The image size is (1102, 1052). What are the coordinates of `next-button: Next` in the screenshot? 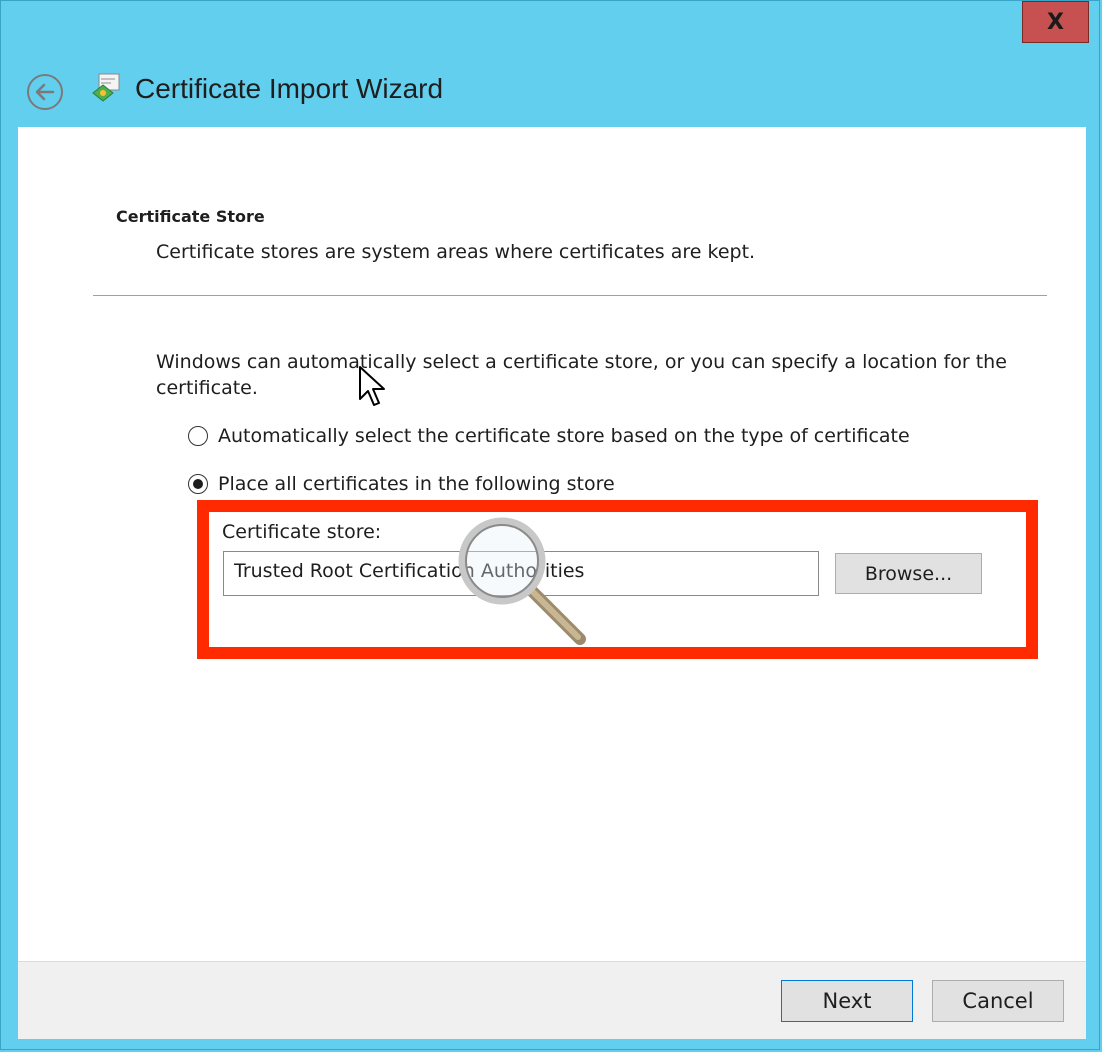 It's located at (847, 1001).